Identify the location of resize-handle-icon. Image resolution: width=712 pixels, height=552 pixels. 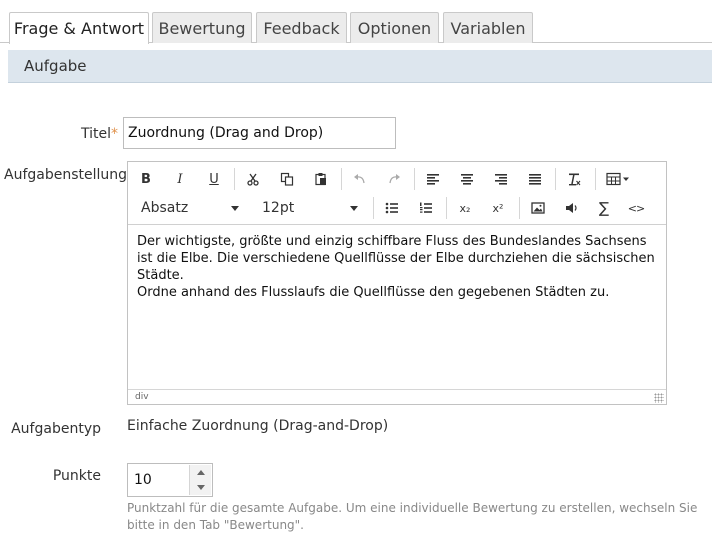
(659, 398).